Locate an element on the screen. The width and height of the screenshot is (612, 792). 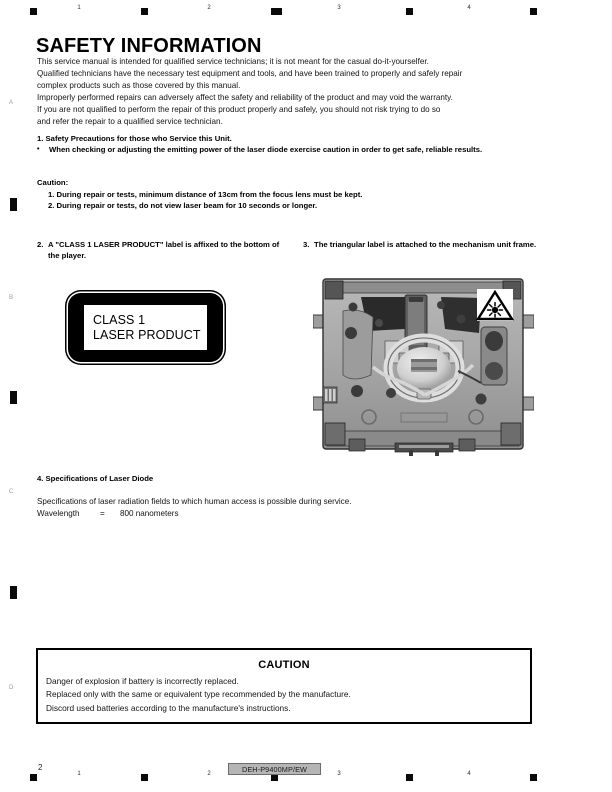
laser-radiation-warning-icon is located at coordinates (495, 305).